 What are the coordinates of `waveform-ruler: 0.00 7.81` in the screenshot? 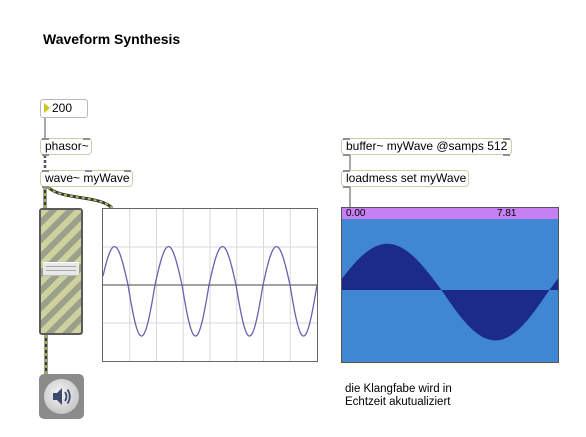 It's located at (450, 213).